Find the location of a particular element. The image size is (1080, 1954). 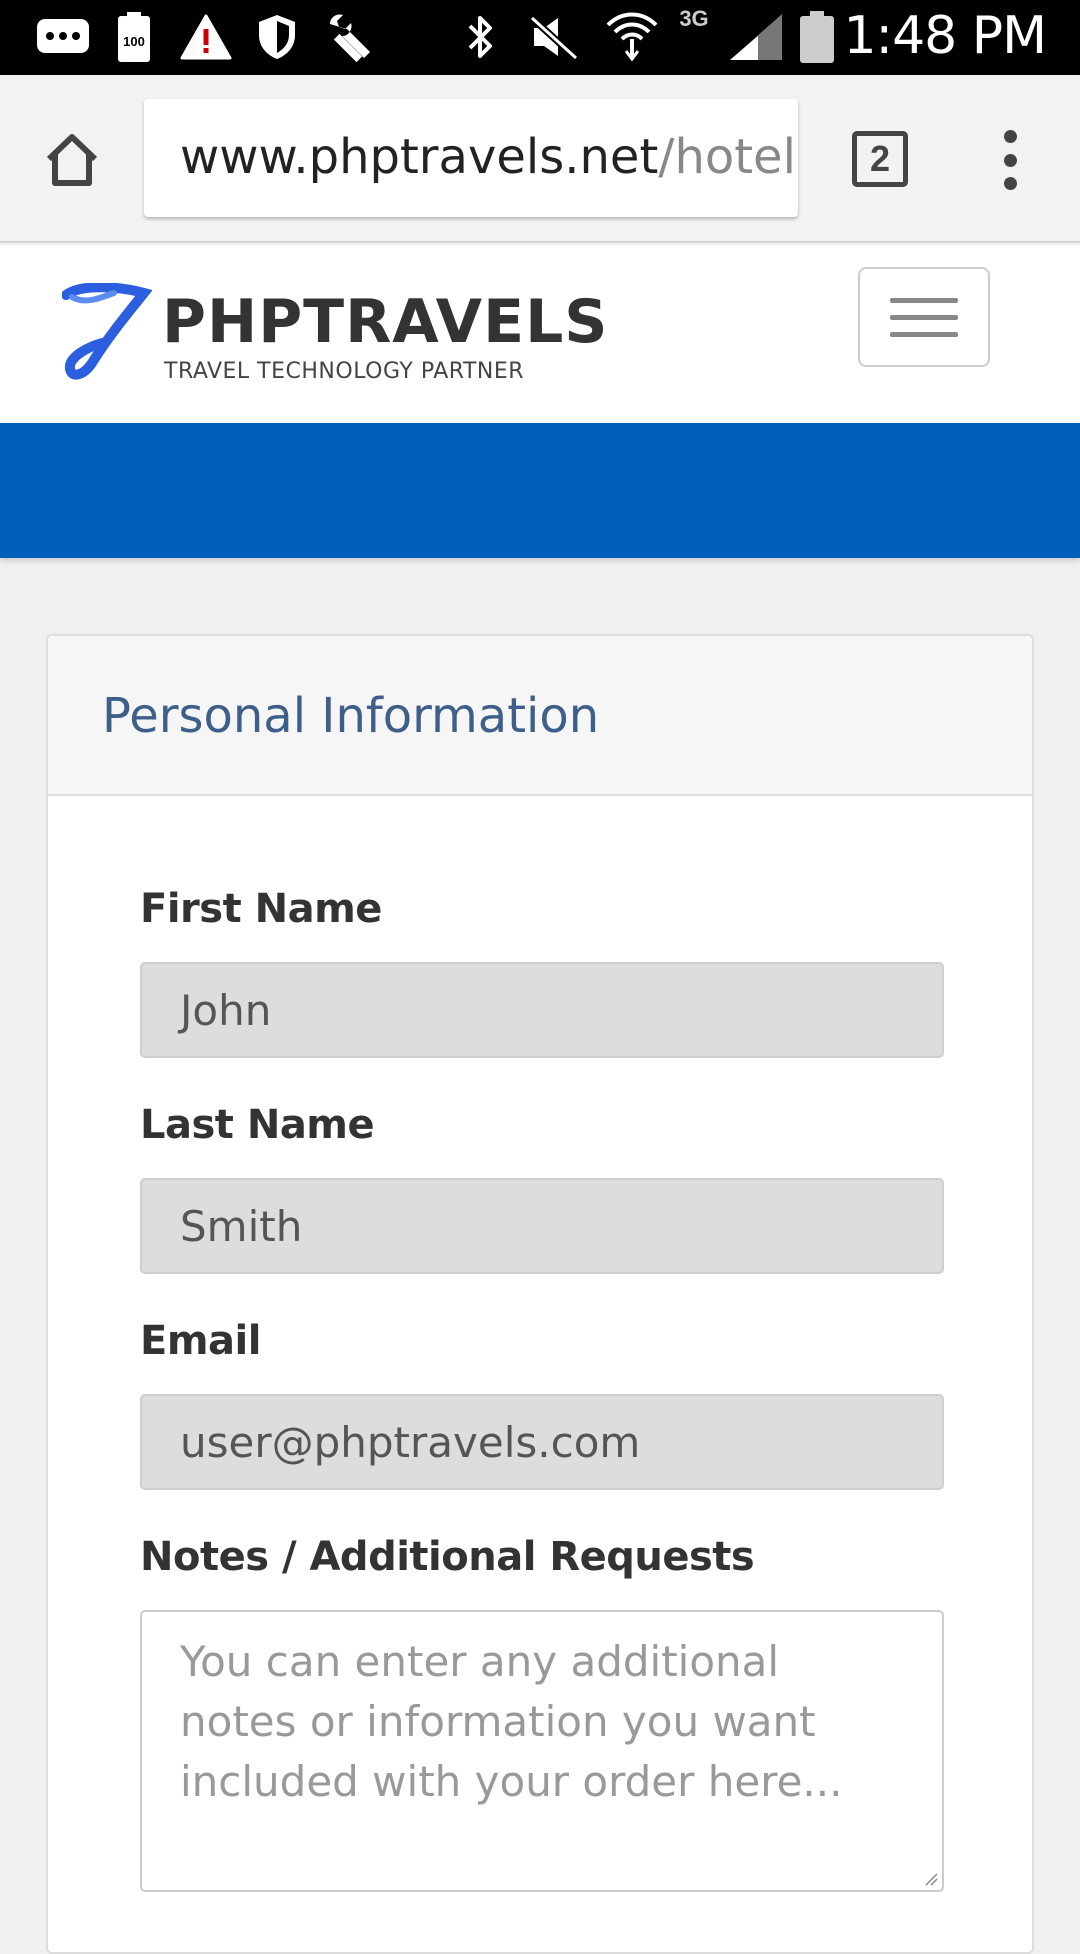

mute-icon is located at coordinates (554, 37).